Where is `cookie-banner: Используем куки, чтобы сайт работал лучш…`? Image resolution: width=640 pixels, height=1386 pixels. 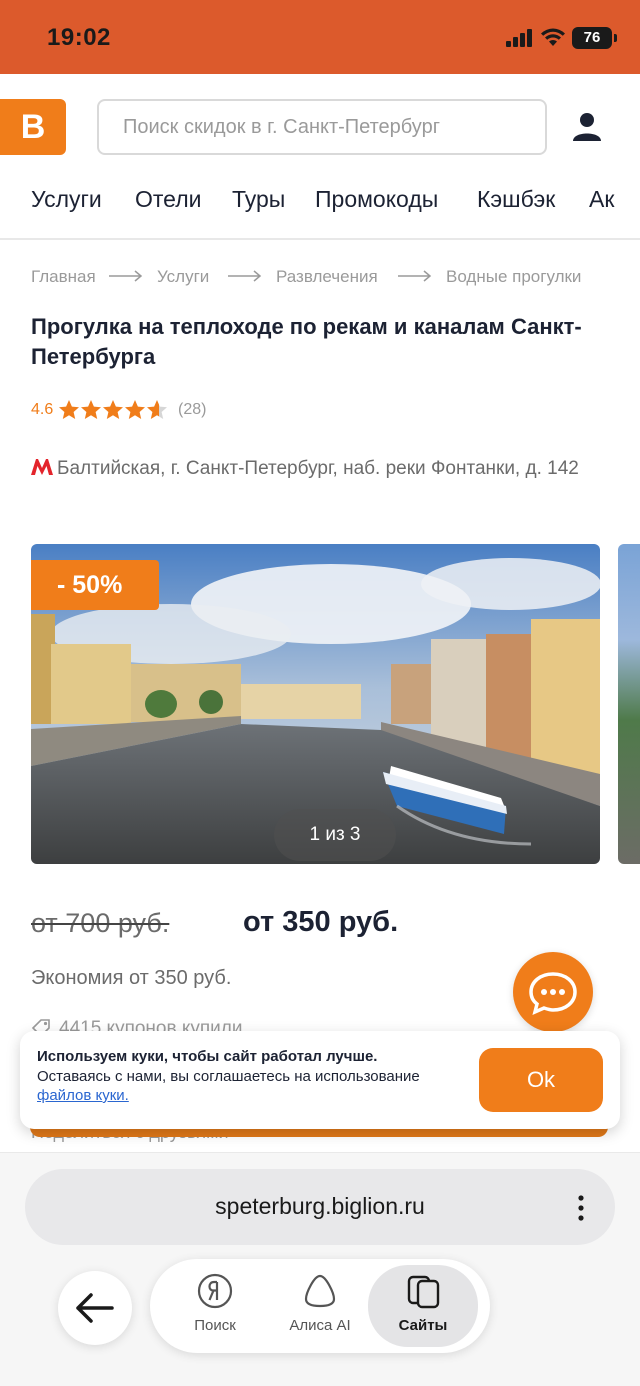 cookie-banner: Используем куки, чтобы сайт работал лучш… is located at coordinates (320, 1080).